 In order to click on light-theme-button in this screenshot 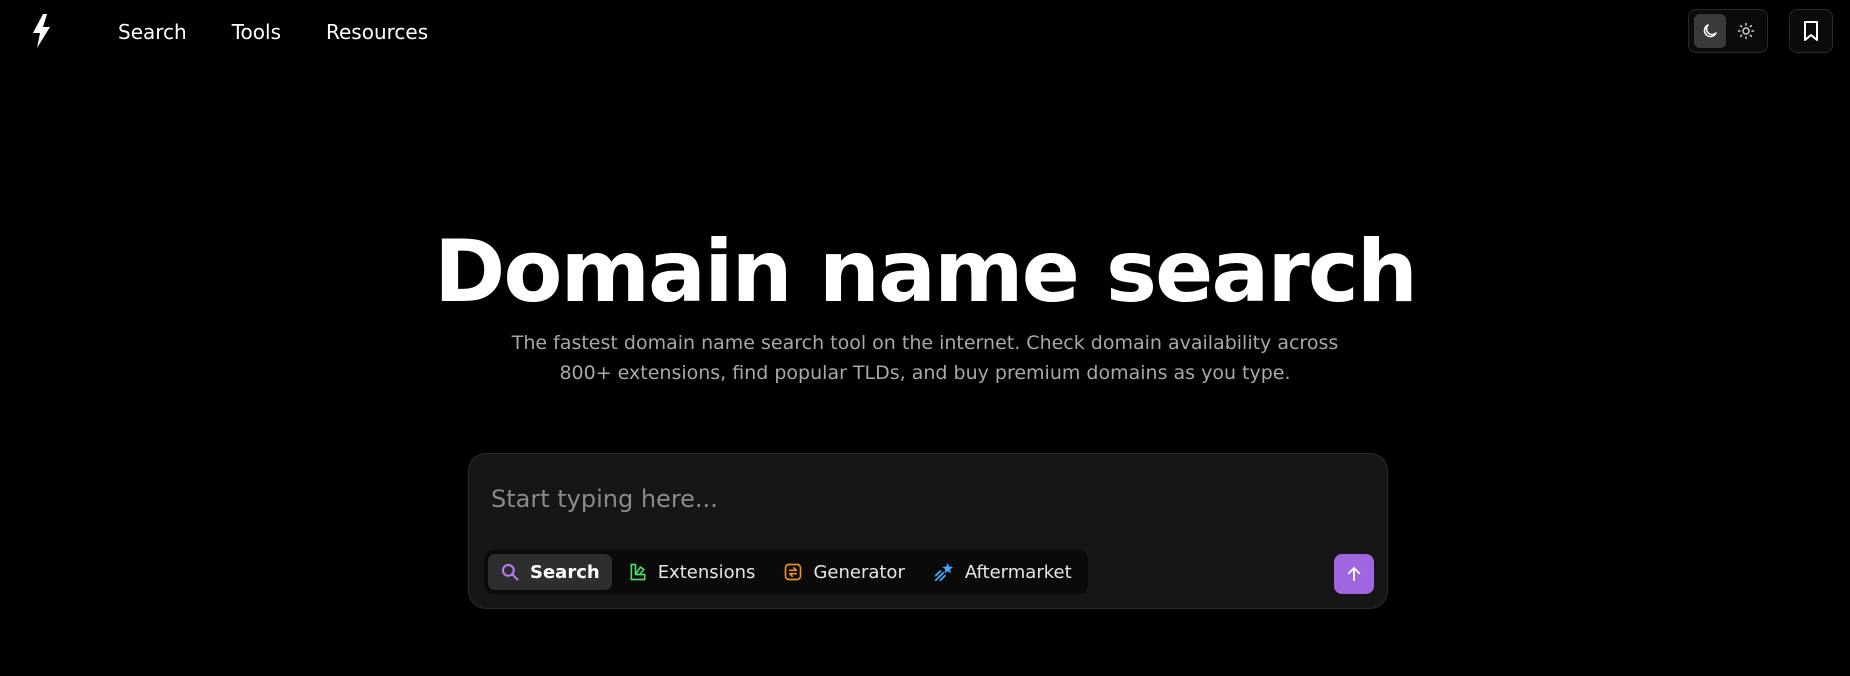, I will do `click(1746, 31)`.